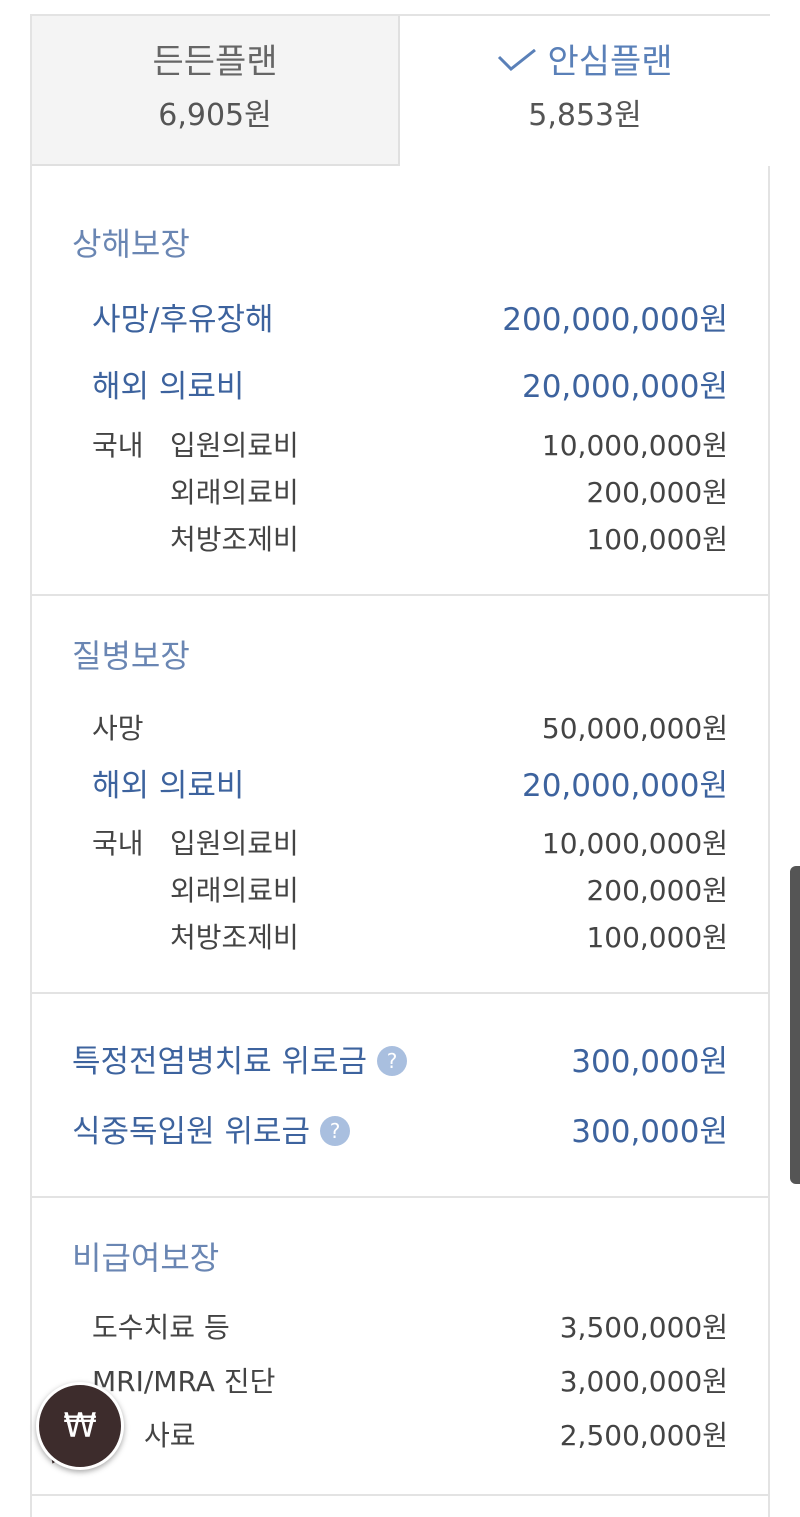 The image size is (800, 1517). What do you see at coordinates (400, 1436) in the screenshot?
I see `coverage-row-injection: 사료 2,500,000원` at bounding box center [400, 1436].